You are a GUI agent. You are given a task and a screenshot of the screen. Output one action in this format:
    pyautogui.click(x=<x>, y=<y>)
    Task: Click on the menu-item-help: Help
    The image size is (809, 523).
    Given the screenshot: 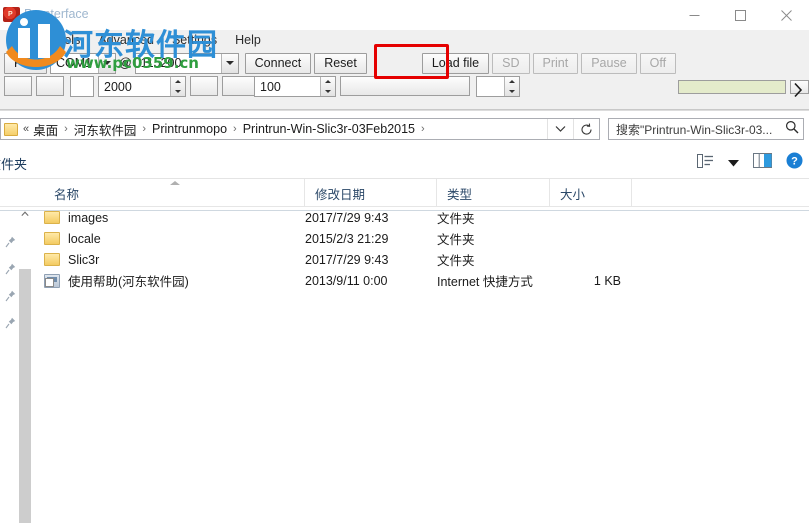 What is the action you would take?
    pyautogui.click(x=248, y=40)
    